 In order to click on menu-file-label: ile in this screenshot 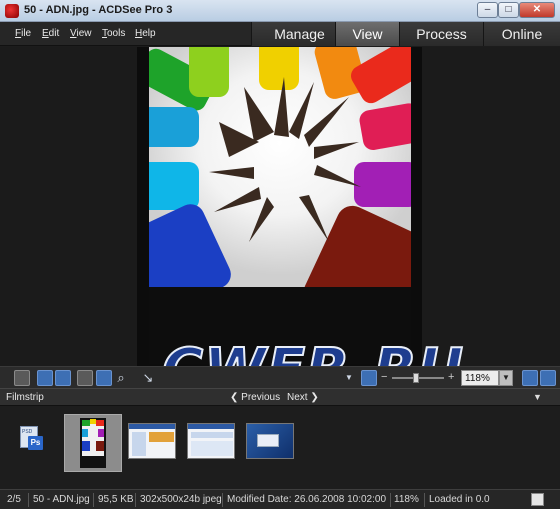, I will do `click(26, 33)`.